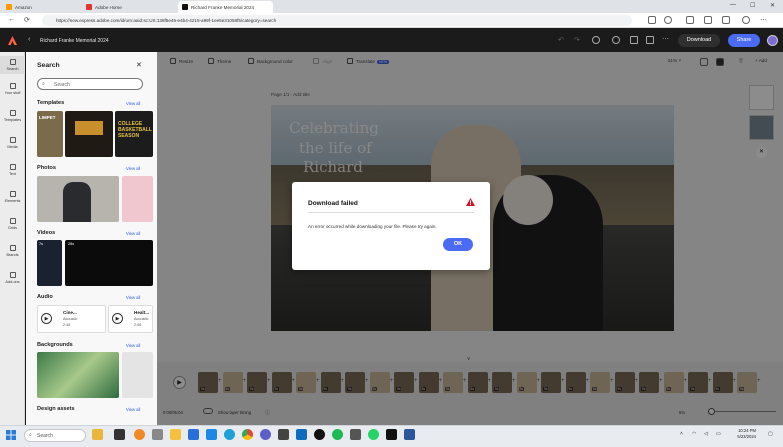 Image resolution: width=783 pixels, height=447 pixels. I want to click on redo-icon: ↷, so click(577, 40).